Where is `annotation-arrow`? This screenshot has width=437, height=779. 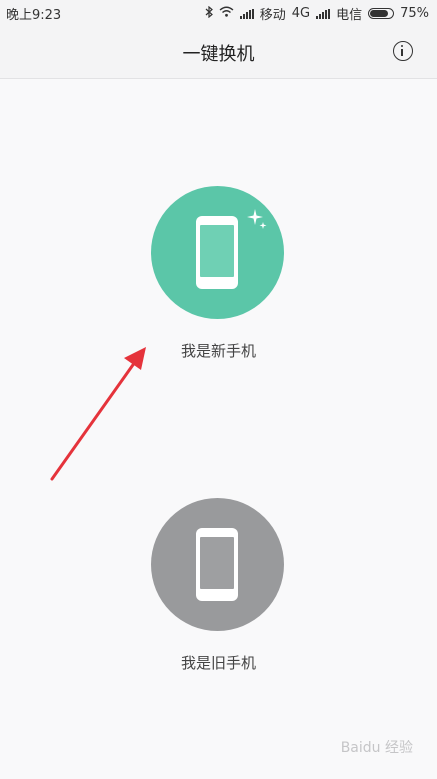
annotation-arrow is located at coordinates (98, 414).